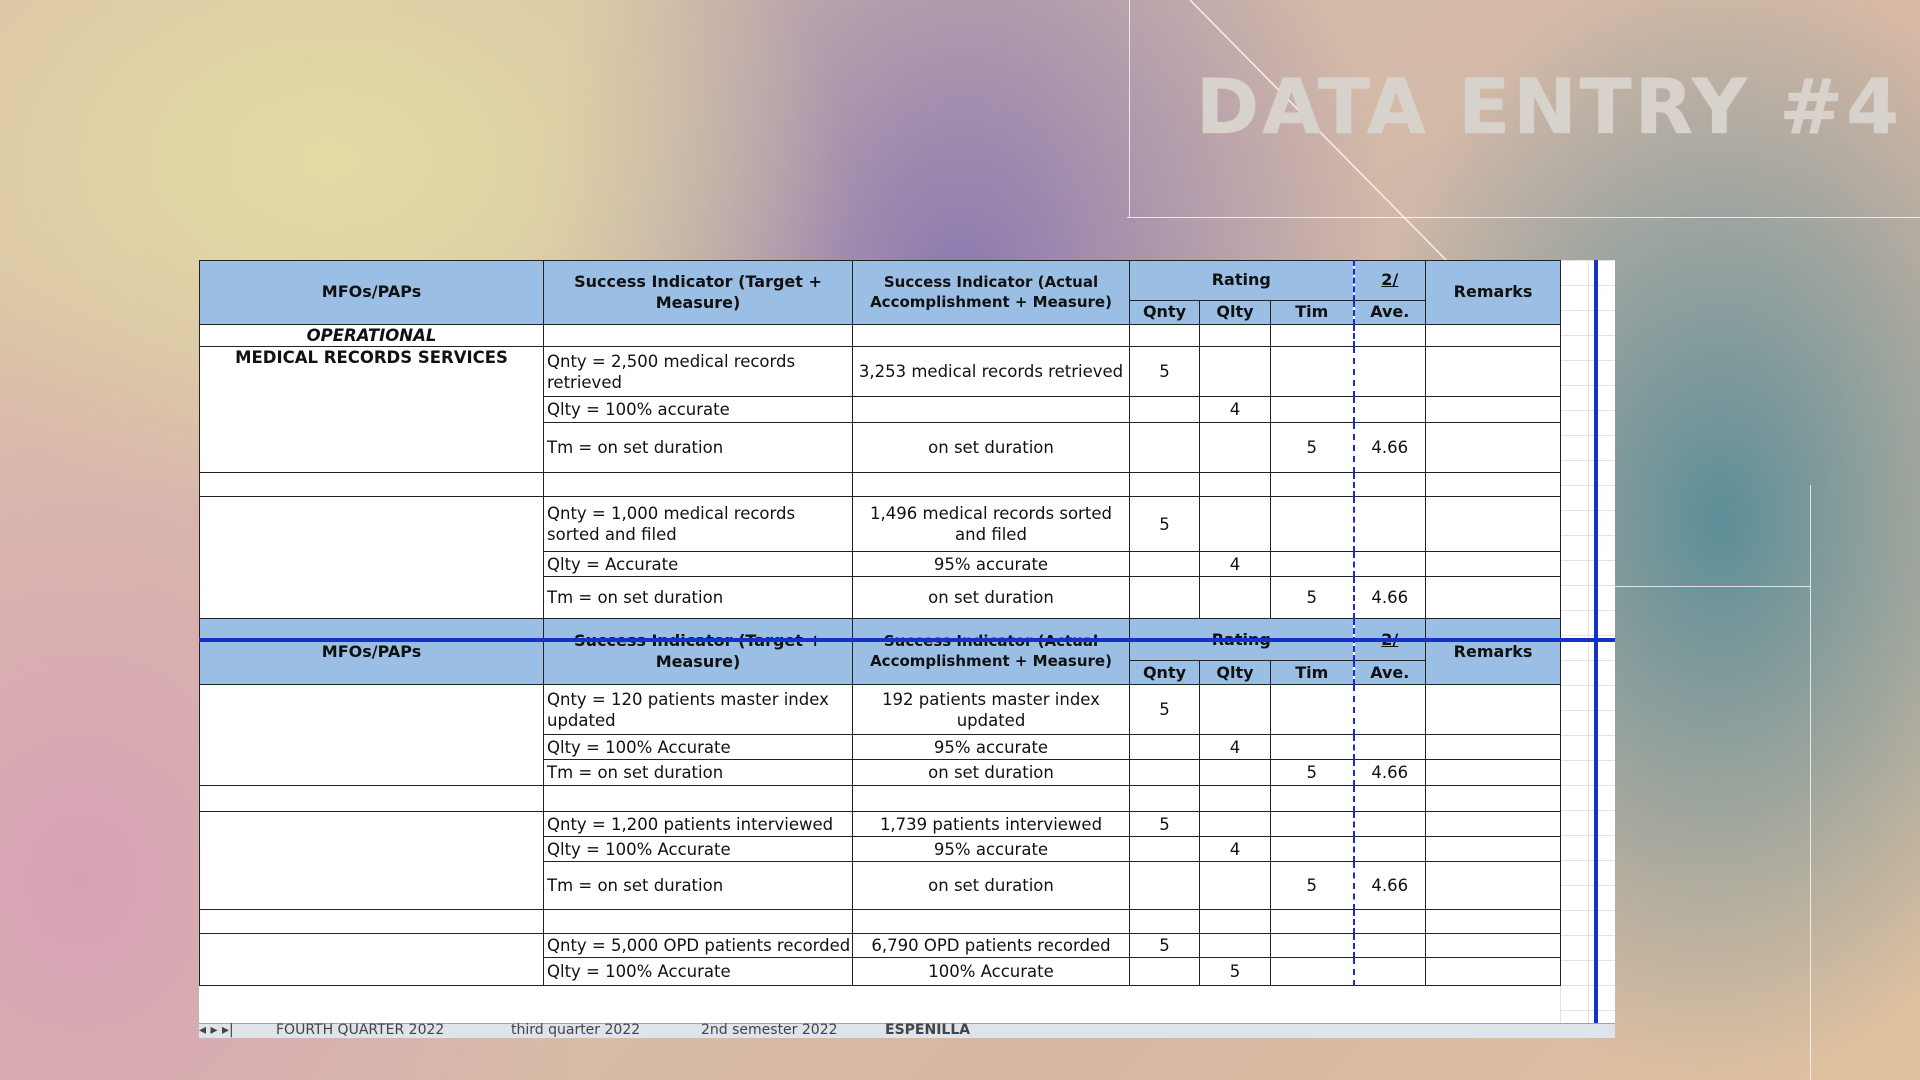 This screenshot has width=1920, height=1080. I want to click on target-cell: Qlty = 100% Accurate, so click(698, 849).